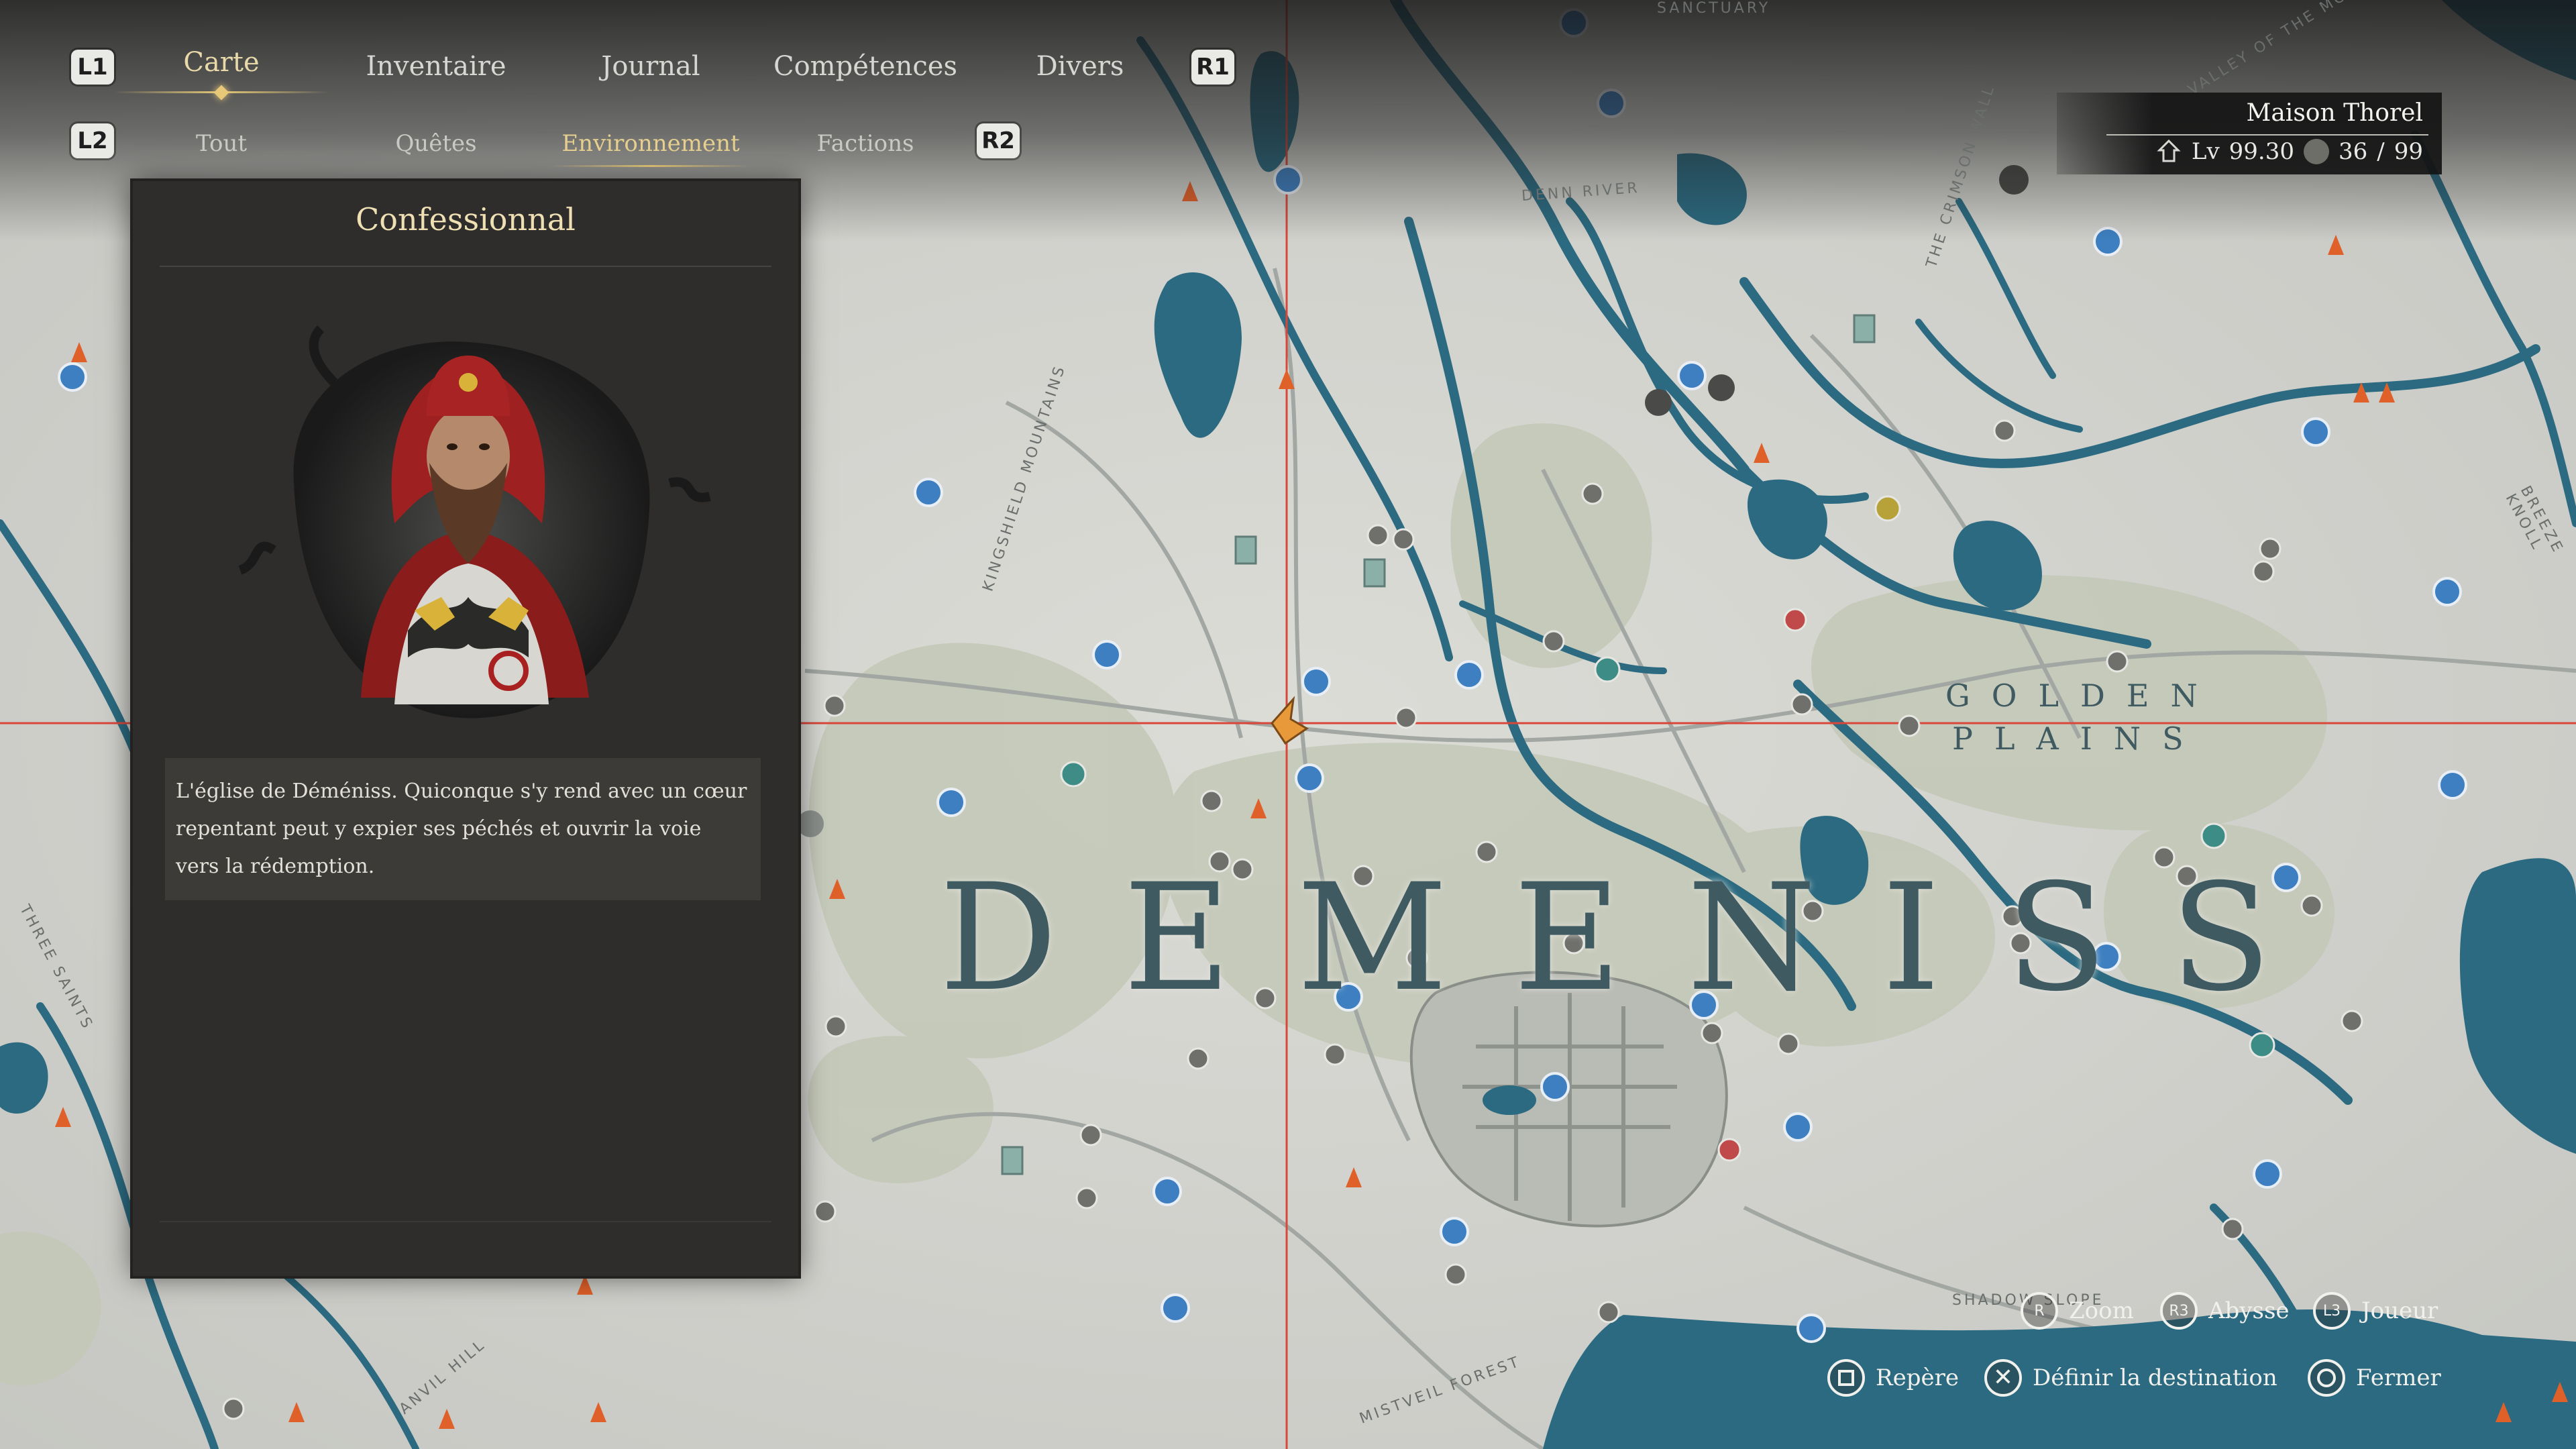 This screenshot has height=1449, width=2576. Describe the element at coordinates (2334, 113) in the screenshot. I see `player-name: Maison Thorel` at that location.